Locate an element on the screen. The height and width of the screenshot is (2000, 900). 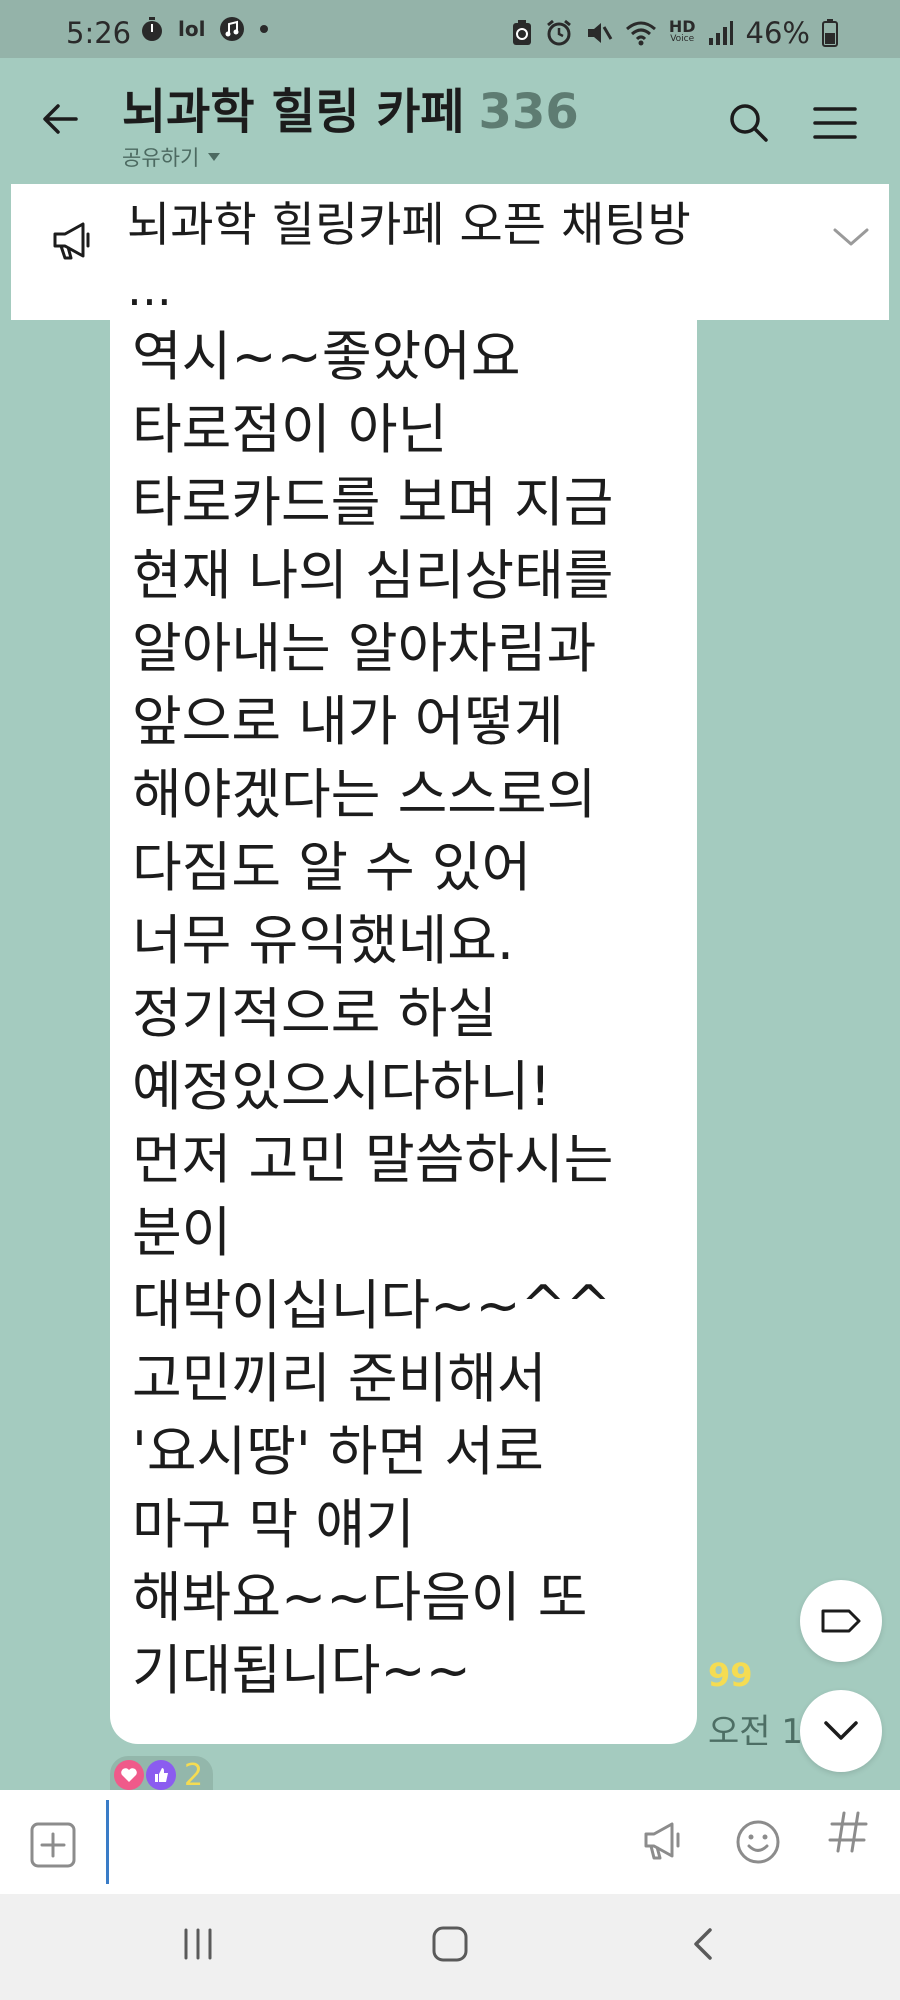
message-input-bar is located at coordinates (450, 1842).